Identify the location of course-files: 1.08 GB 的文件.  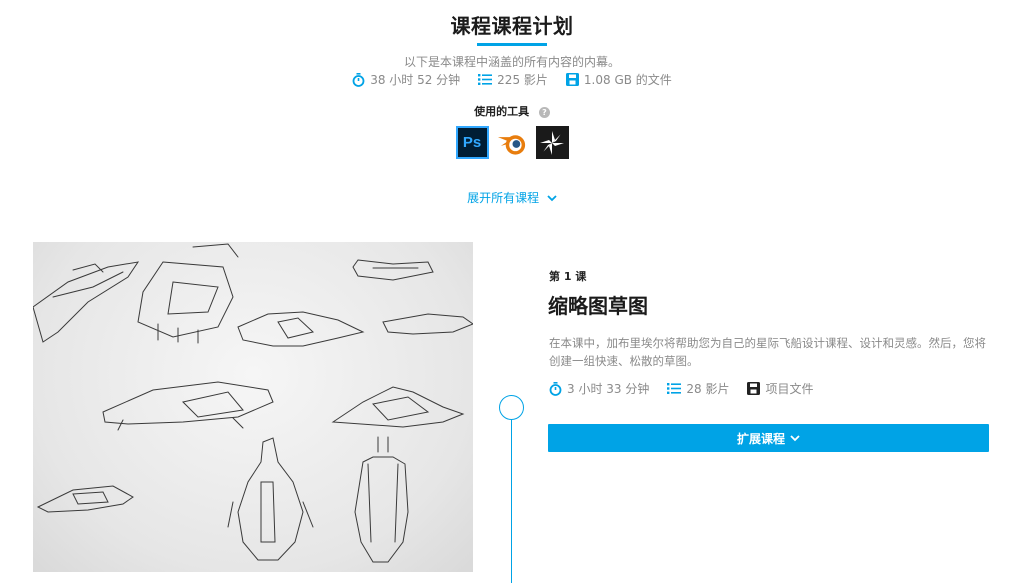
(618, 79).